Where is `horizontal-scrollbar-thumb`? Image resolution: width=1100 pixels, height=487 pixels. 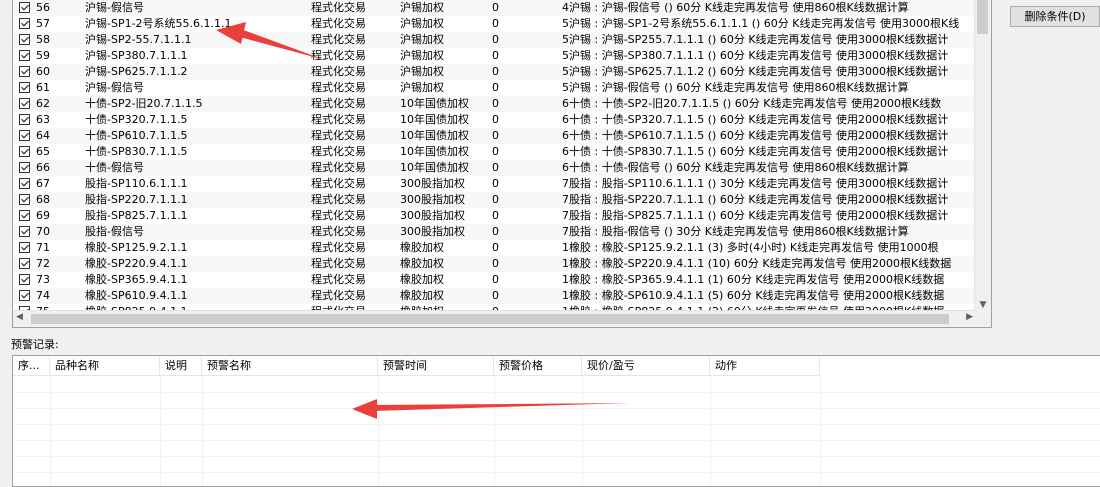
horizontal-scrollbar-thumb is located at coordinates (490, 319).